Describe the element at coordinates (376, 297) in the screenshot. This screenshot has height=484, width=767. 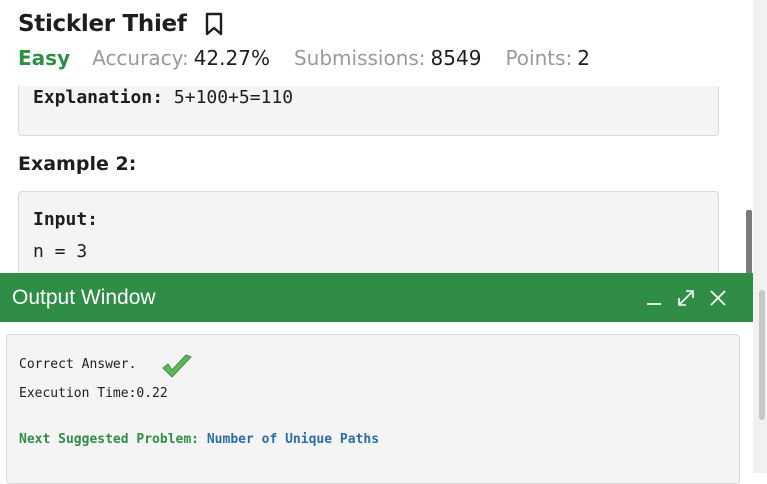
I see `output-window-header: Output Window` at that location.